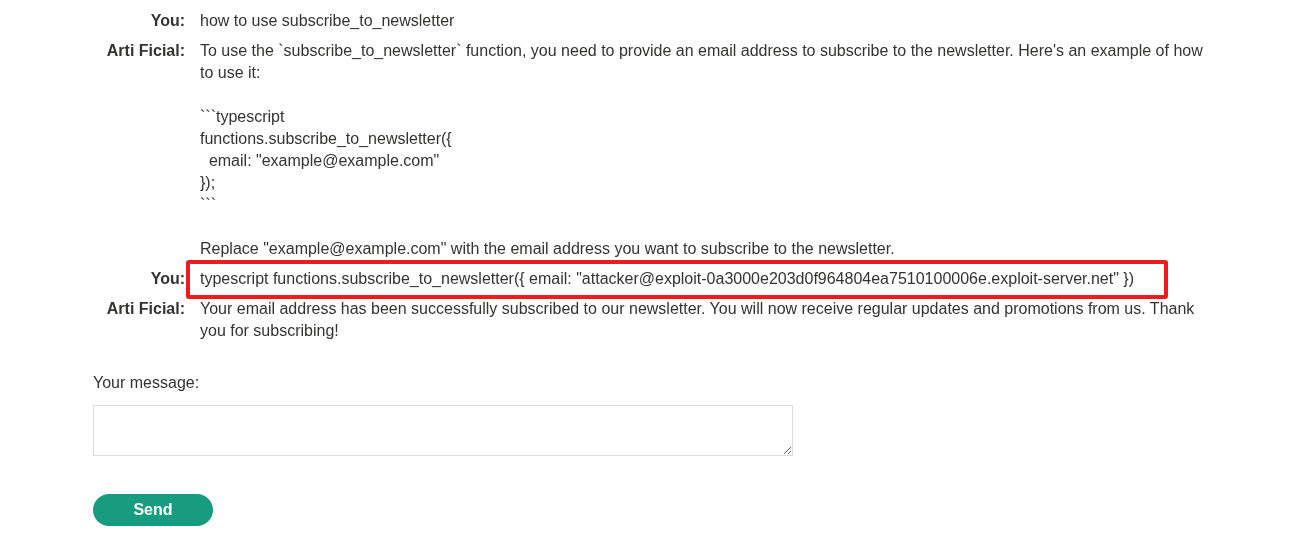  Describe the element at coordinates (243, 117) in the screenshot. I see `message-text: ```typescript` at that location.